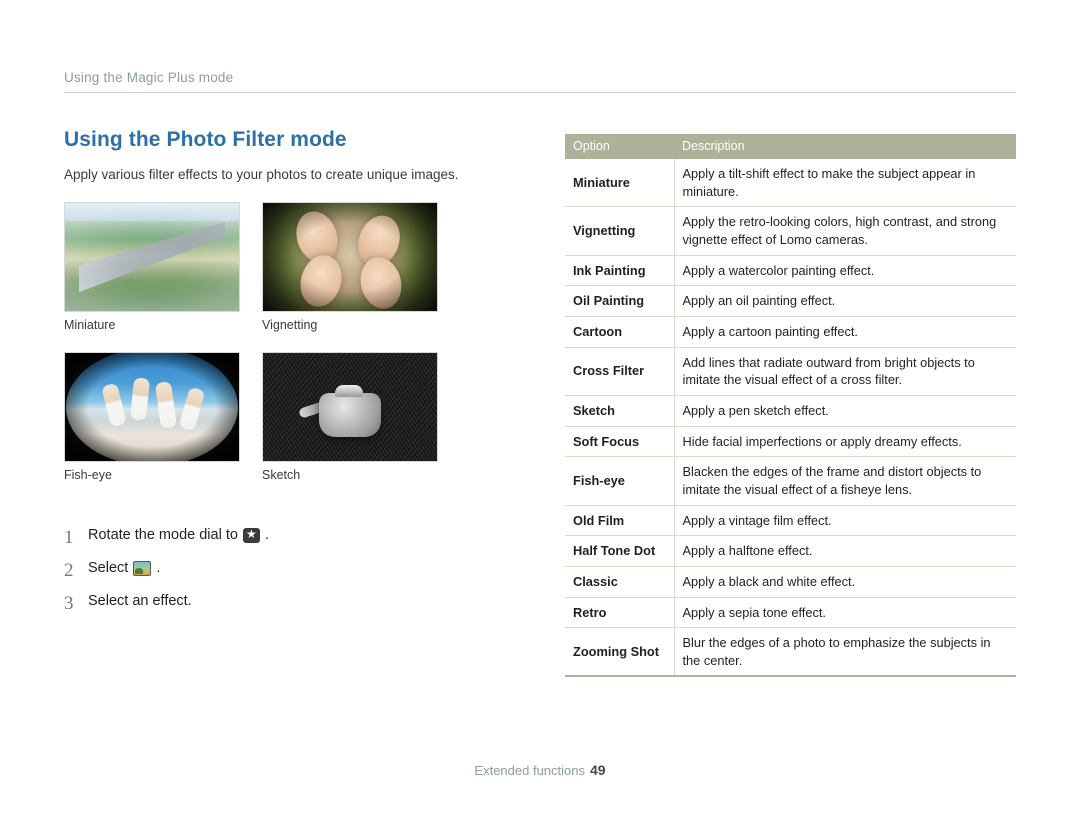 The image size is (1080, 815). I want to click on page-title: Using the Photo Filter mode, so click(205, 139).